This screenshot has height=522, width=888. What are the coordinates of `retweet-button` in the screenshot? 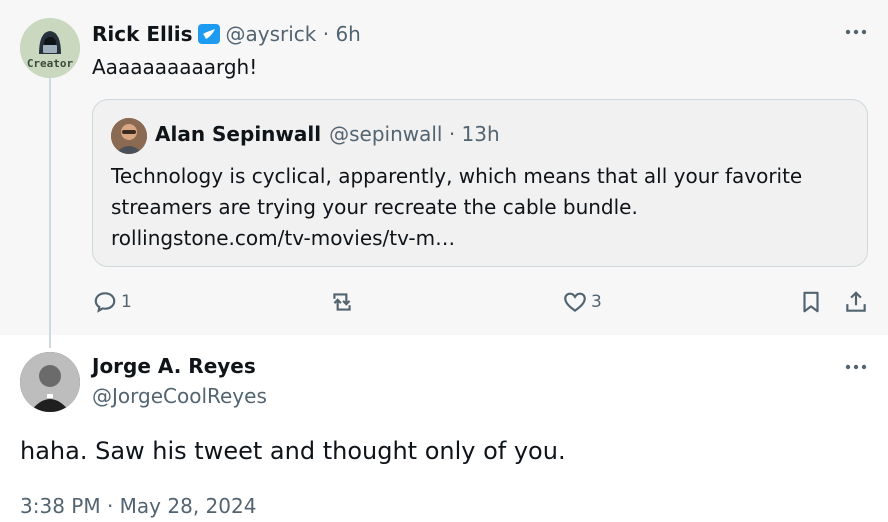 It's located at (342, 302).